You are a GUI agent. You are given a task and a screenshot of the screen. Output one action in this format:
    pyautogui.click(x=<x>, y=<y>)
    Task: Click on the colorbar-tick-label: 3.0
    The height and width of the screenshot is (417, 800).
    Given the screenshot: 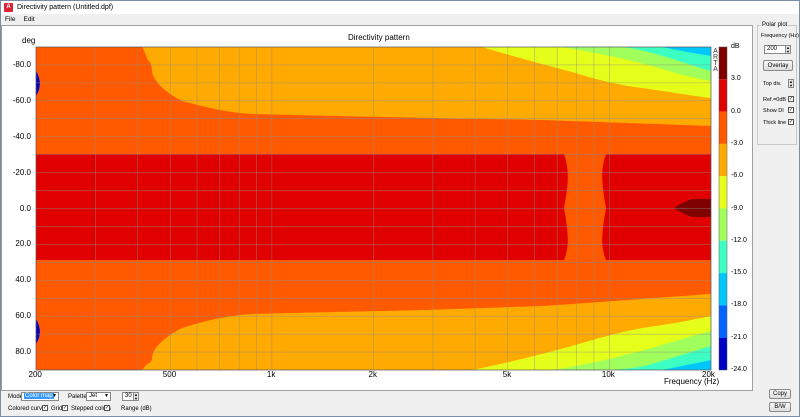 What is the action you would take?
    pyautogui.click(x=736, y=79)
    